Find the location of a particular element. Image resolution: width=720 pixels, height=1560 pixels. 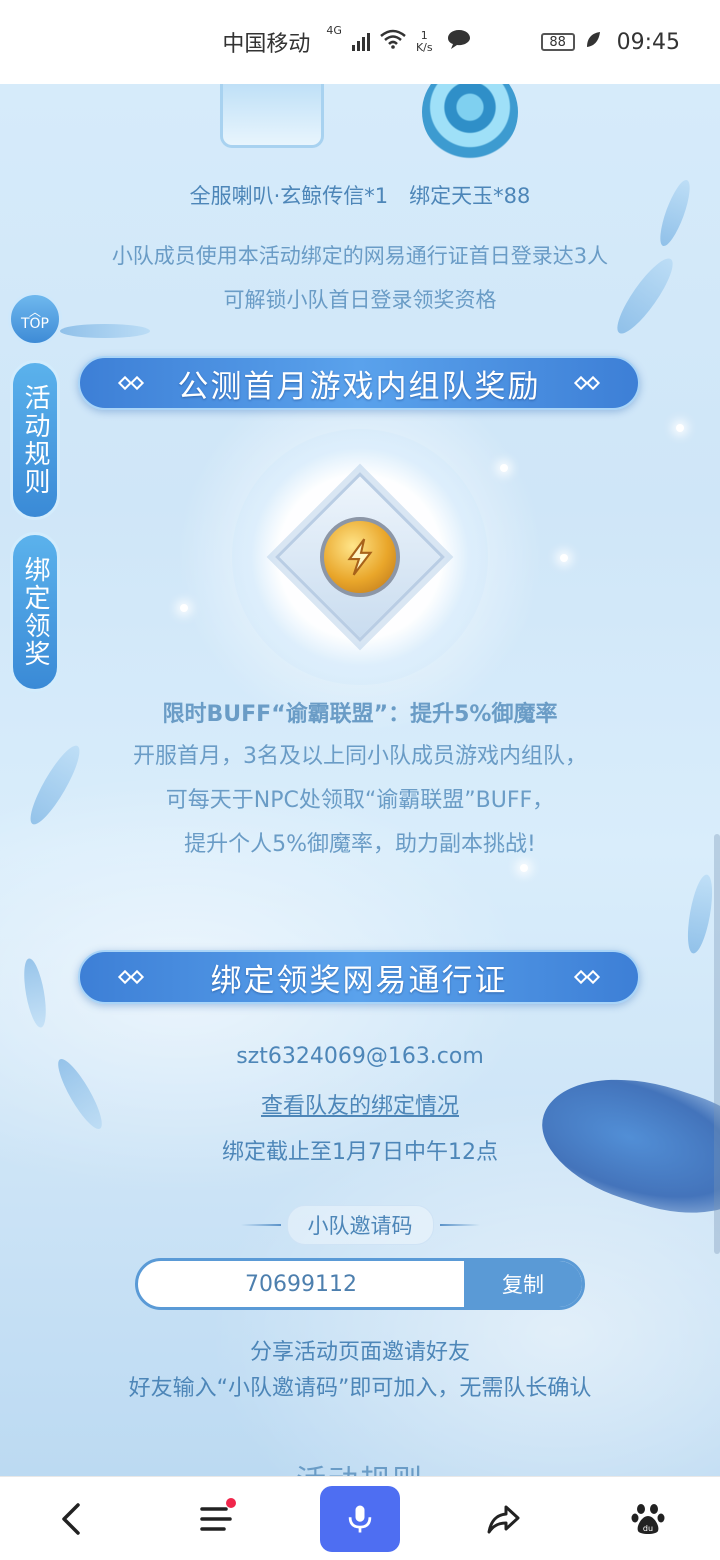

network-type: 4G is located at coordinates (334, 30).